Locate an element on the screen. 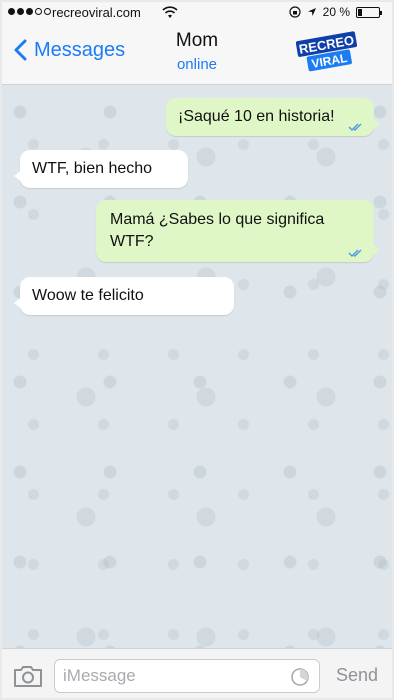 This screenshot has height=700, width=394. battery-icon is located at coordinates (369, 12).